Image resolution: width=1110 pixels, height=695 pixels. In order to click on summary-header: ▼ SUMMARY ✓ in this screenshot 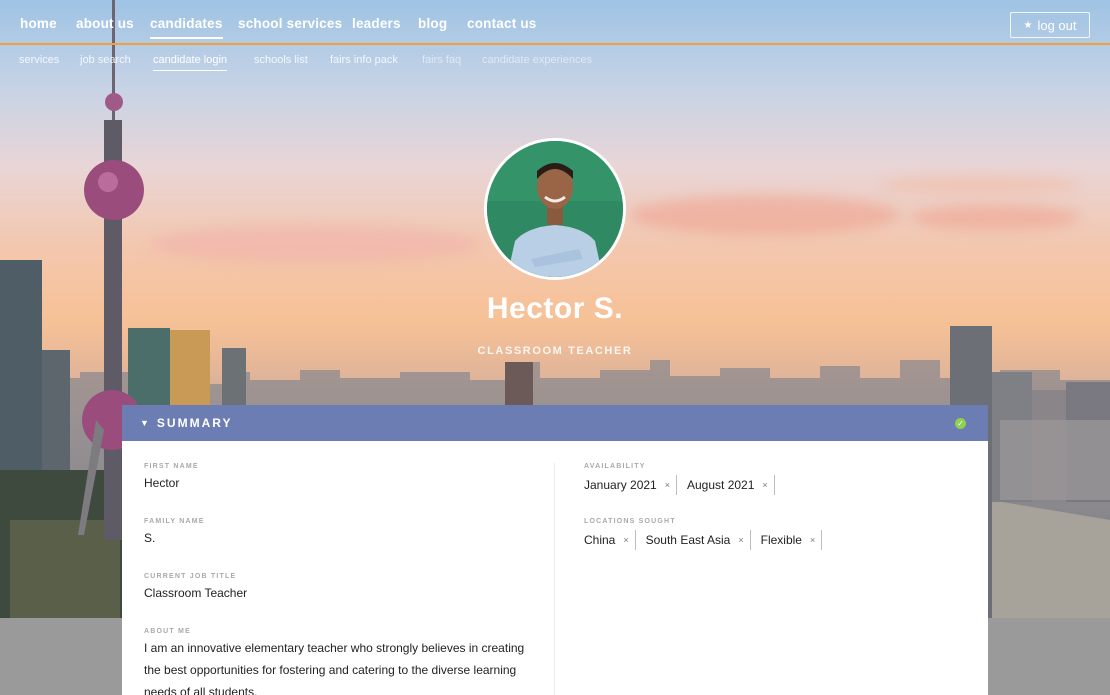, I will do `click(555, 423)`.